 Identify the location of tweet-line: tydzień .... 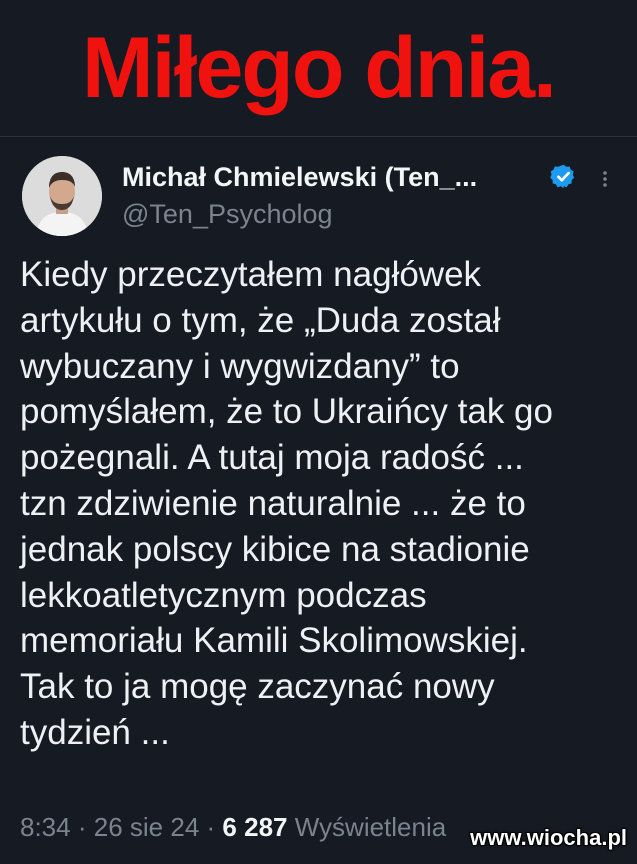
(95, 732).